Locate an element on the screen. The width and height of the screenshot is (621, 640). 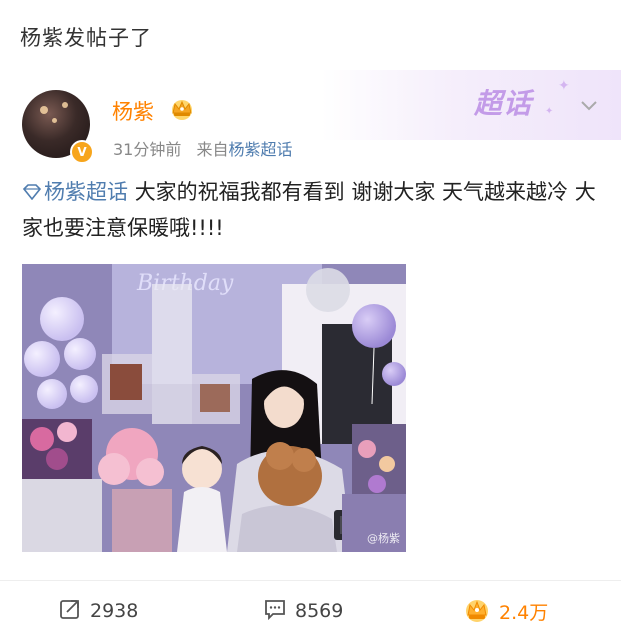
super-topic-logo: 超话 is located at coordinates (503, 102).